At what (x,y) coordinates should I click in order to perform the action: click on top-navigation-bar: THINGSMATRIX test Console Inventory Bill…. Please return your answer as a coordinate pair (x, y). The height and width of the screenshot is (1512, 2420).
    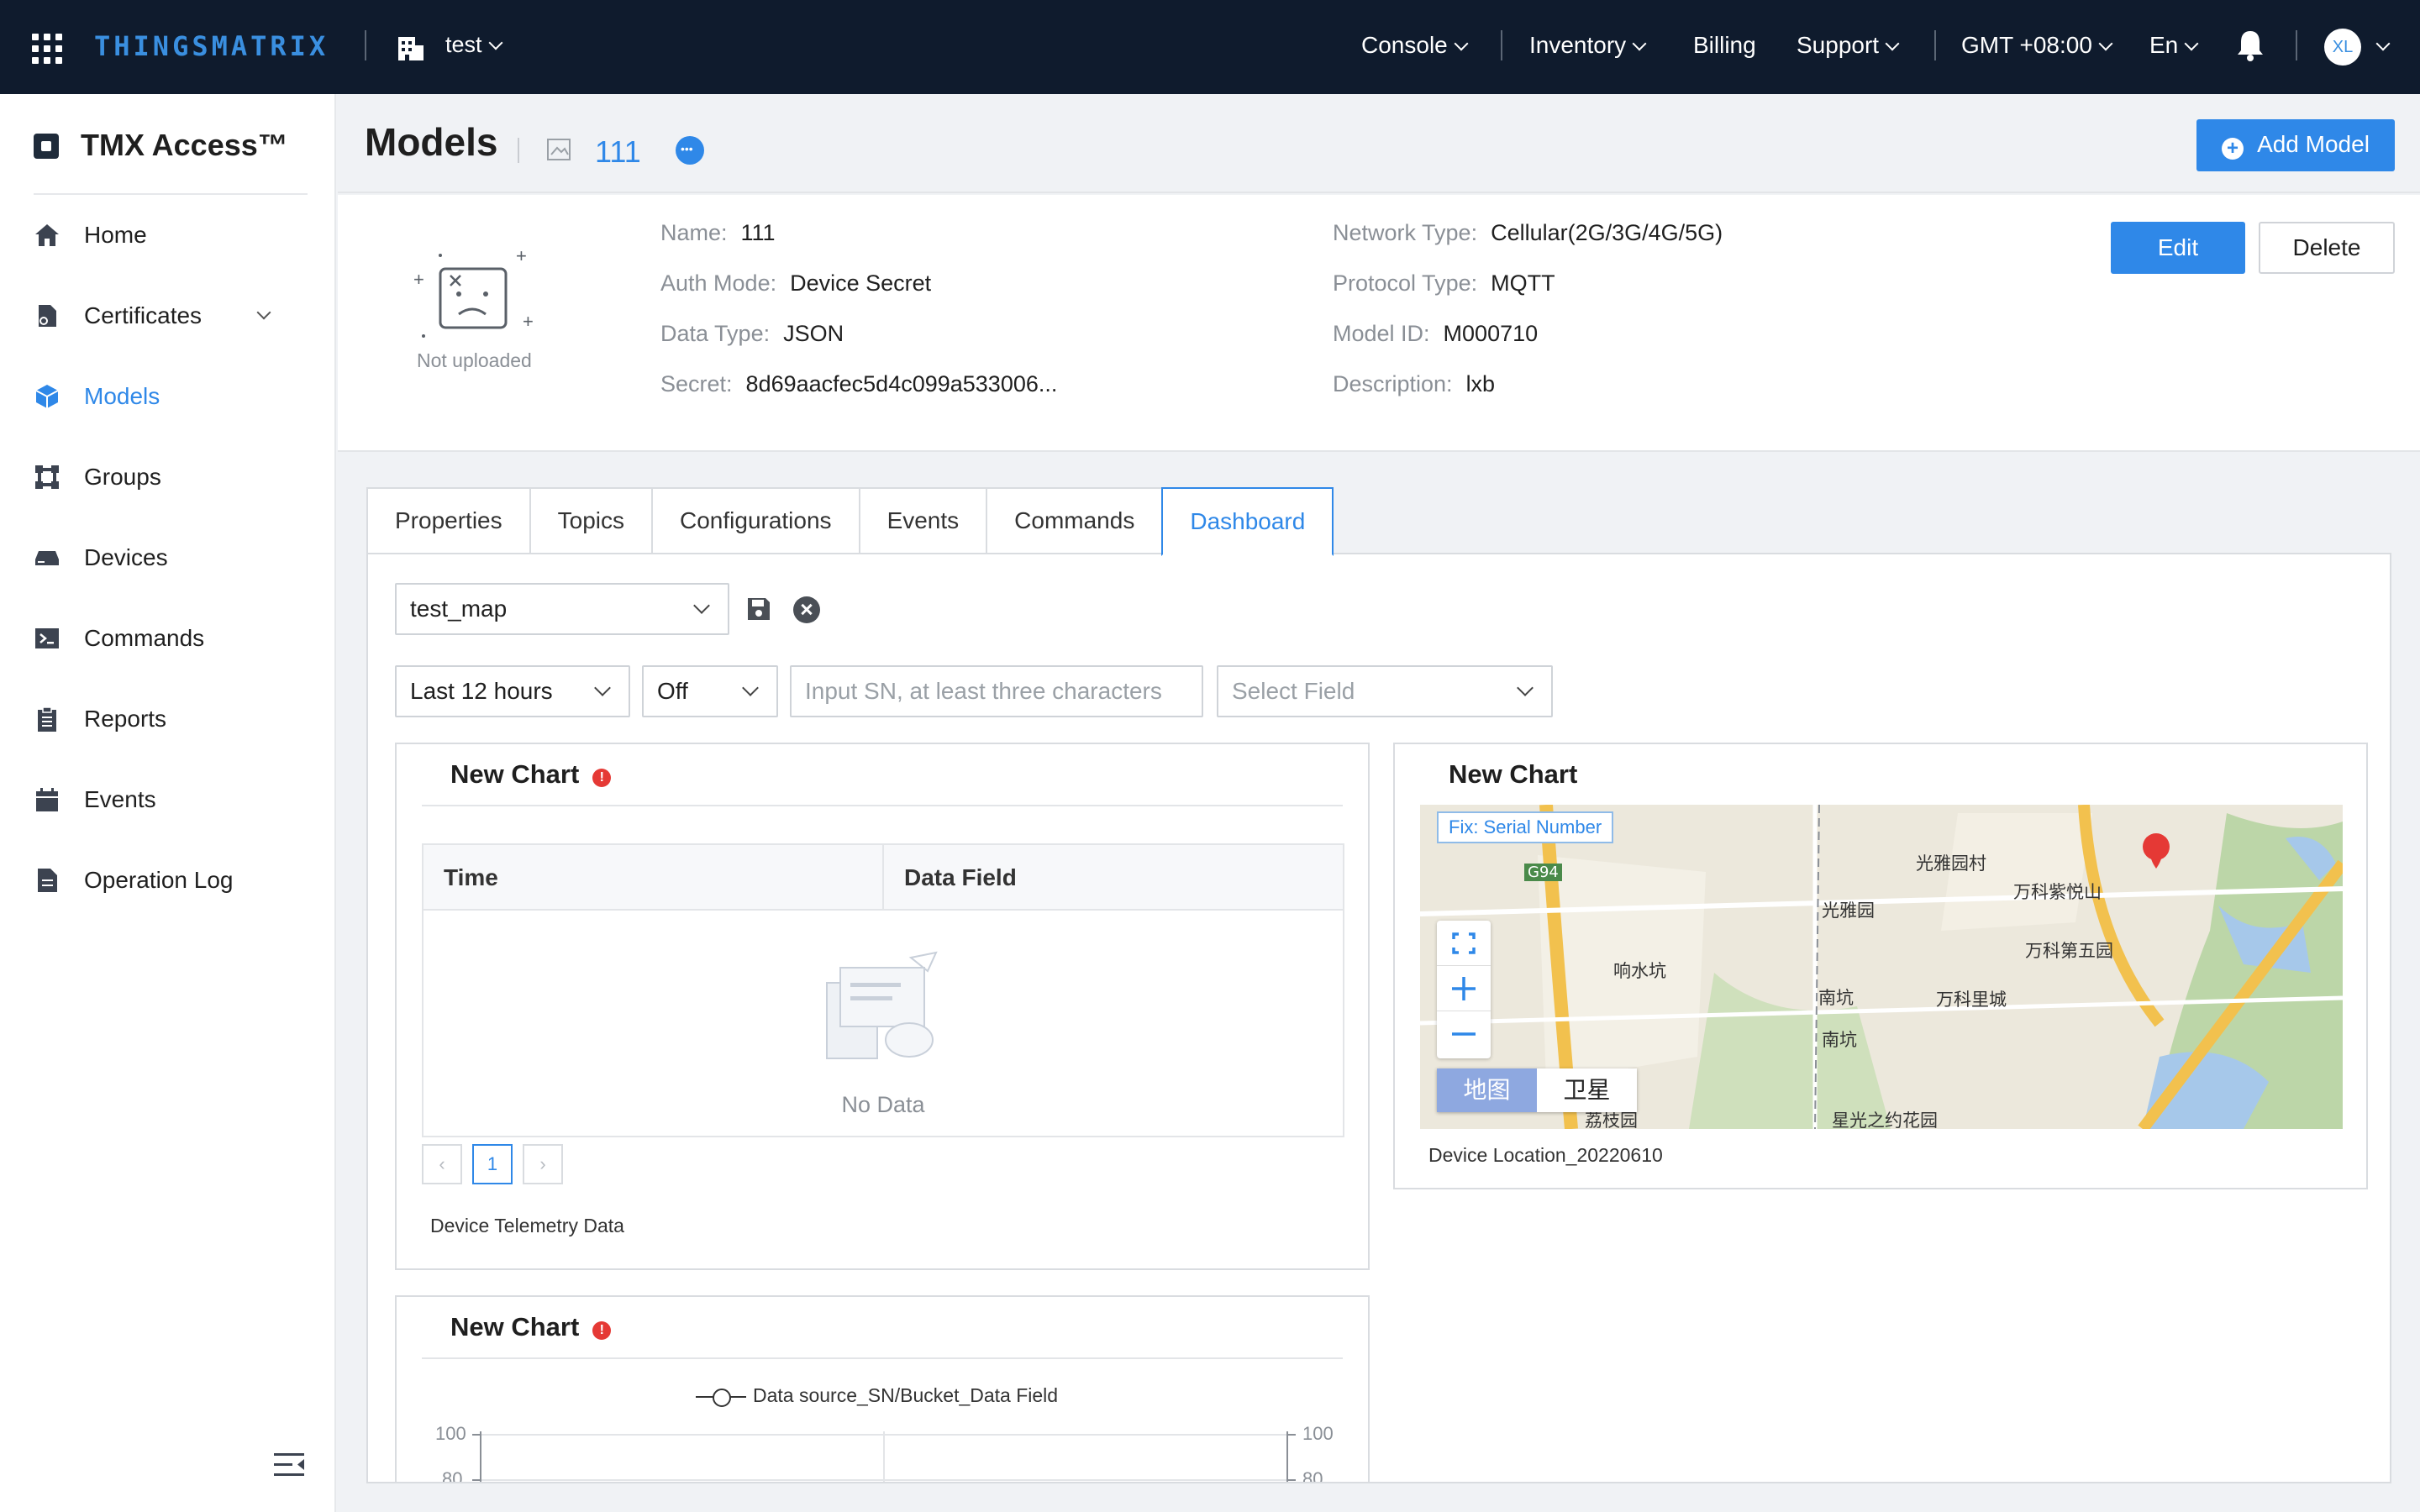
    Looking at the image, I should click on (1210, 47).